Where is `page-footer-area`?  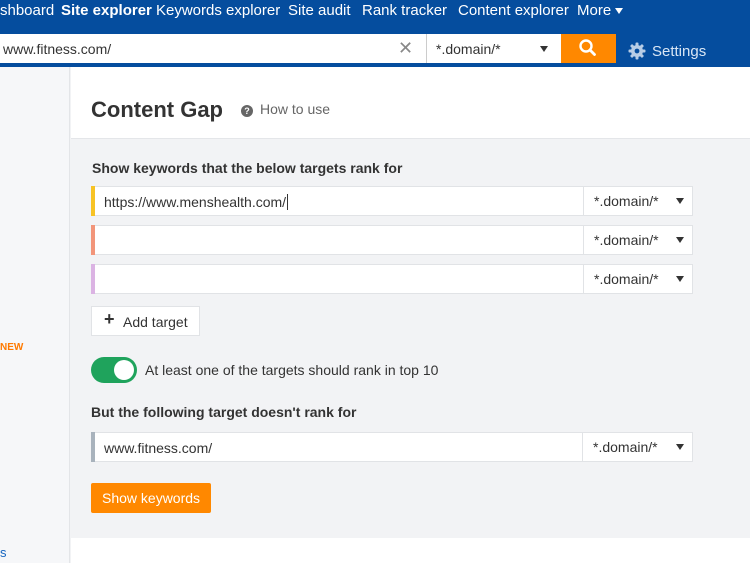
page-footer-area is located at coordinates (410, 550).